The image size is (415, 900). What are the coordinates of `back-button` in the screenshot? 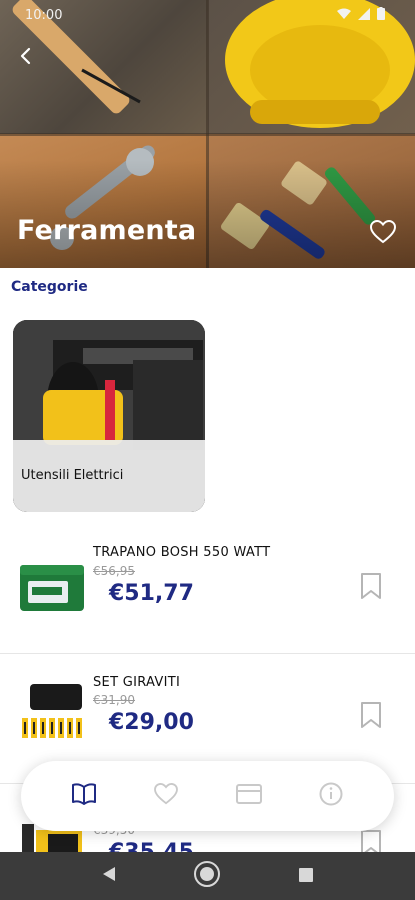 It's located at (26, 58).